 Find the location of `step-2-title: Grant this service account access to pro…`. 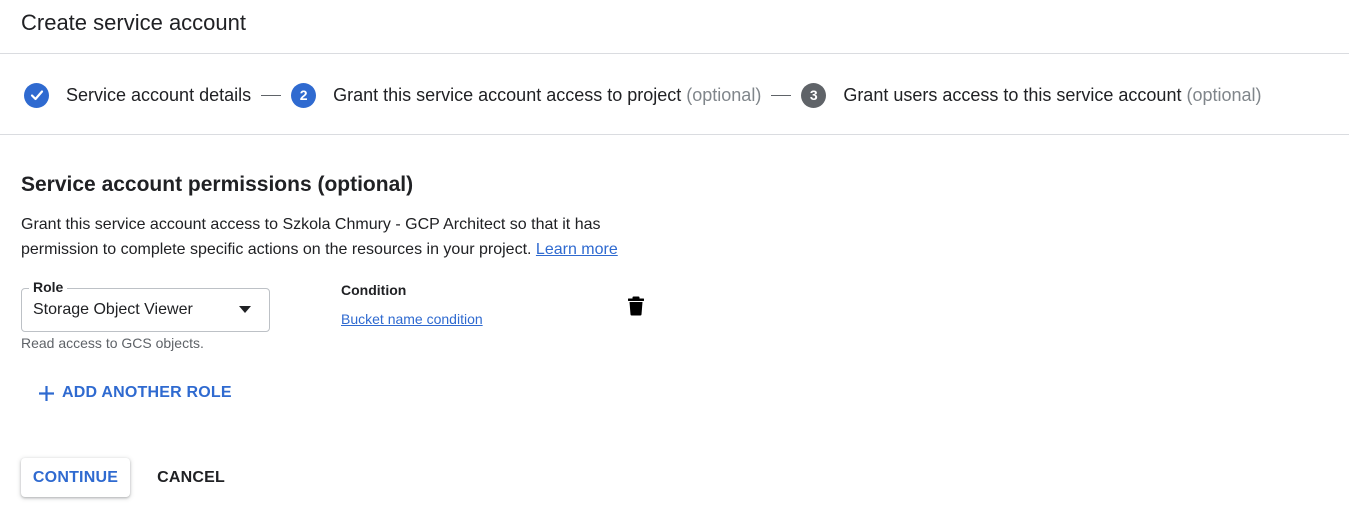

step-2-title: Grant this service account access to pro… is located at coordinates (507, 94).